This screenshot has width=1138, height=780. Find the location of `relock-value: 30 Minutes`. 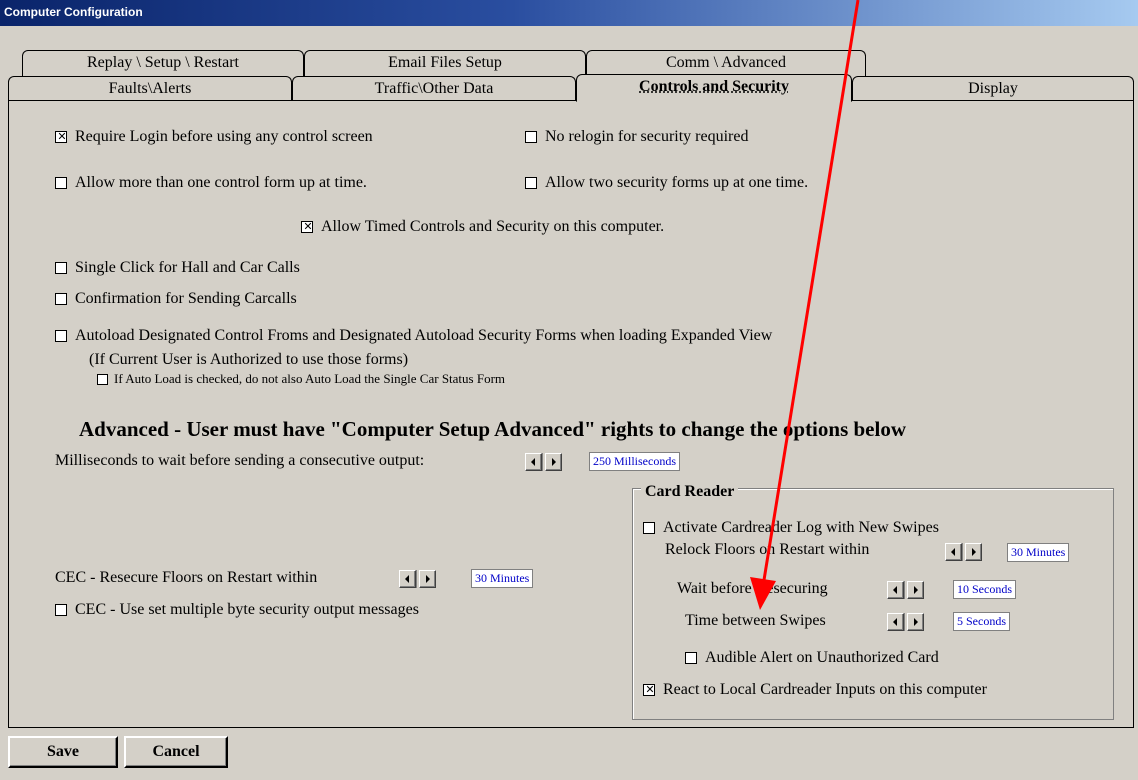

relock-value: 30 Minutes is located at coordinates (1038, 552).